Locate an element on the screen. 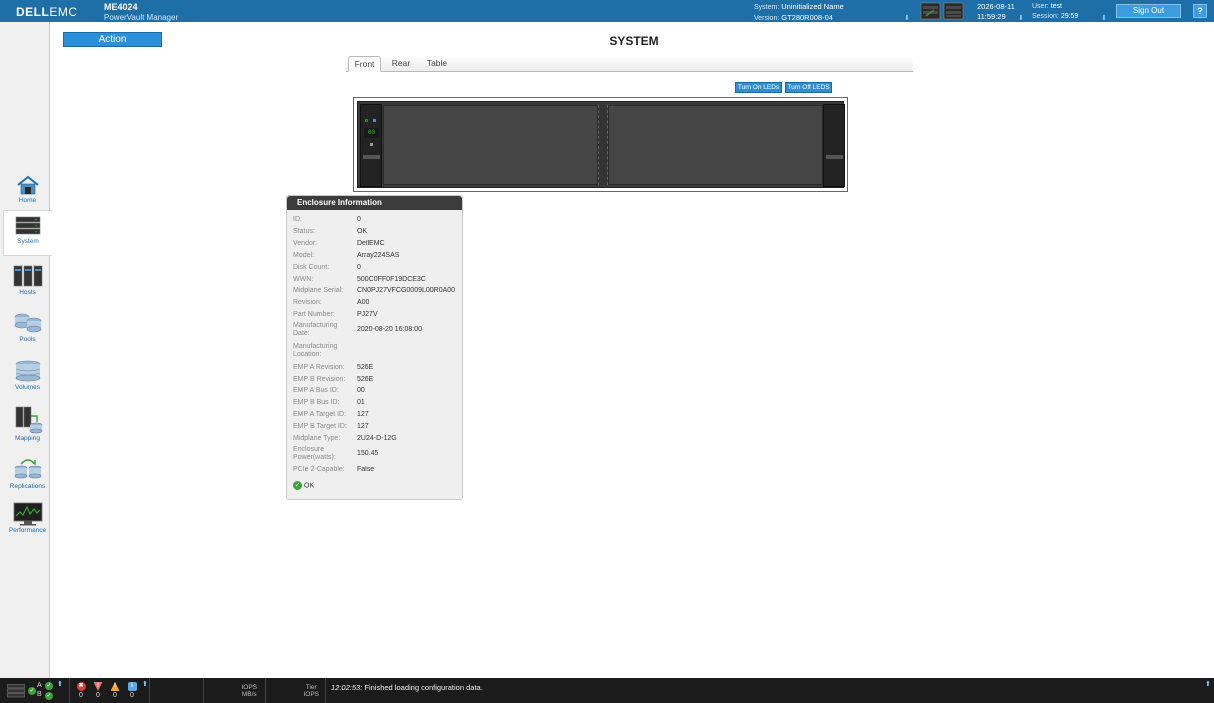  help-button: ? is located at coordinates (1200, 11).